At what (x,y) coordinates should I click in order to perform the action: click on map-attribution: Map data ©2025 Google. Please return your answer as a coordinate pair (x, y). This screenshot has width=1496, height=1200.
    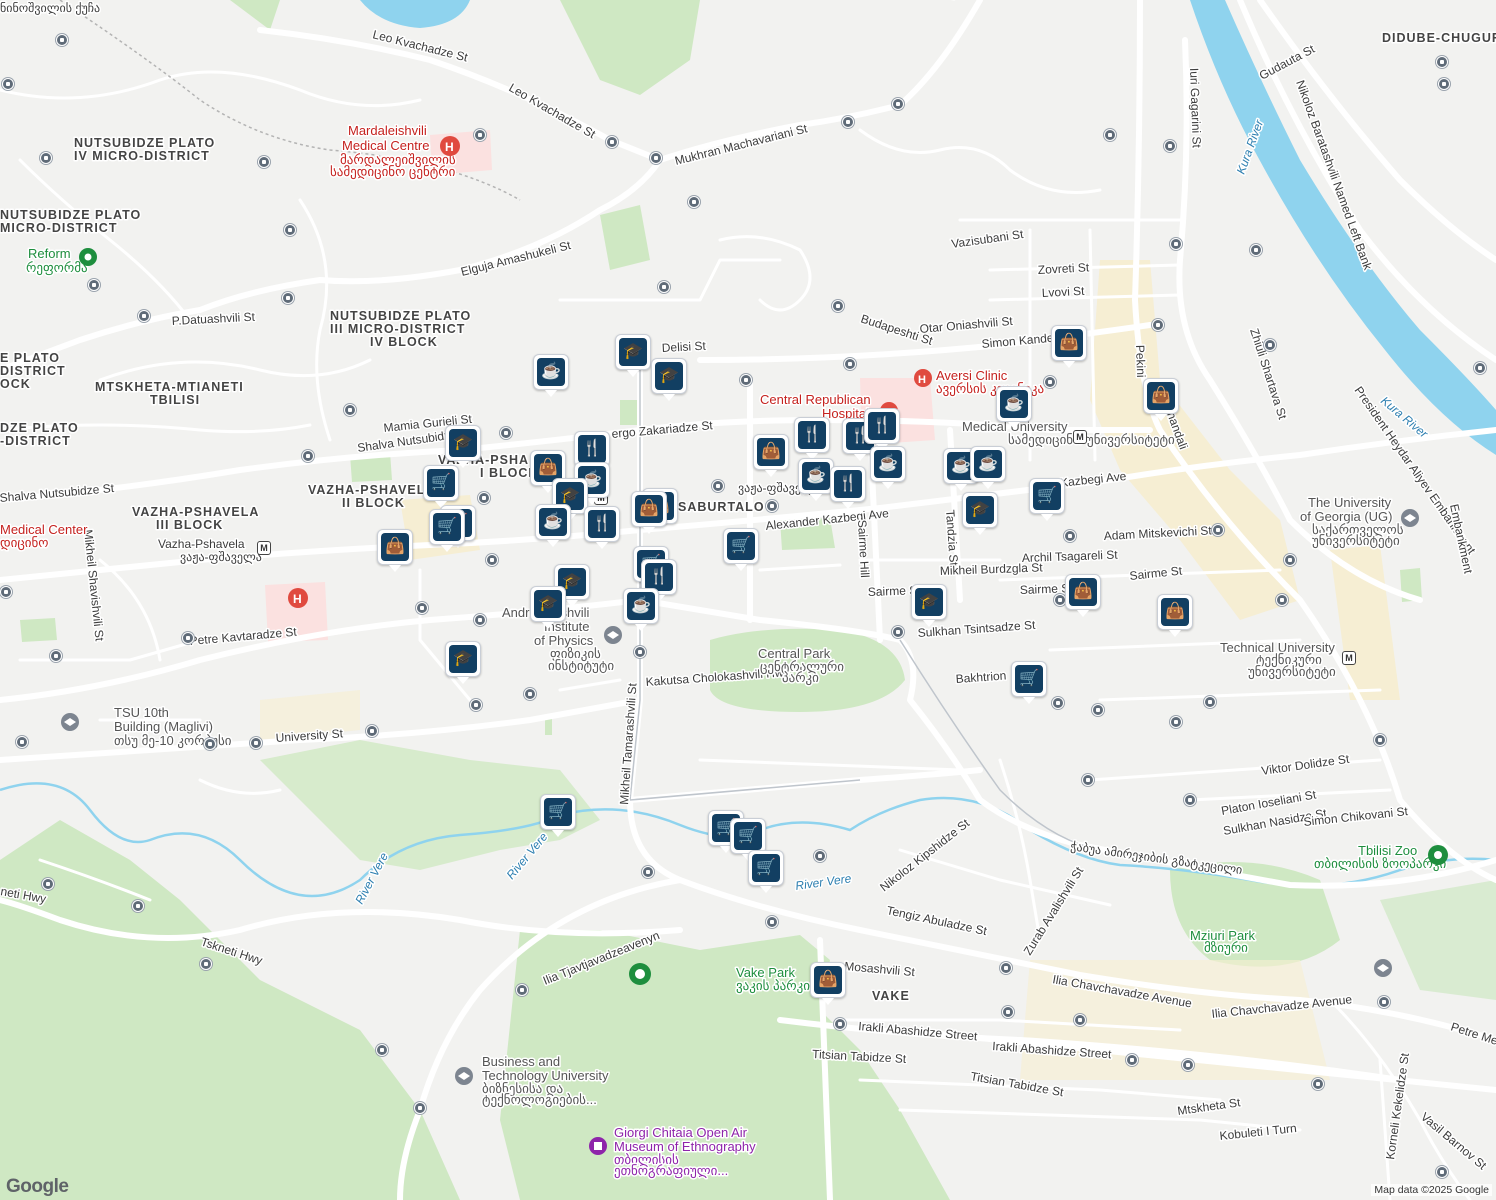
    Looking at the image, I should click on (1431, 1190).